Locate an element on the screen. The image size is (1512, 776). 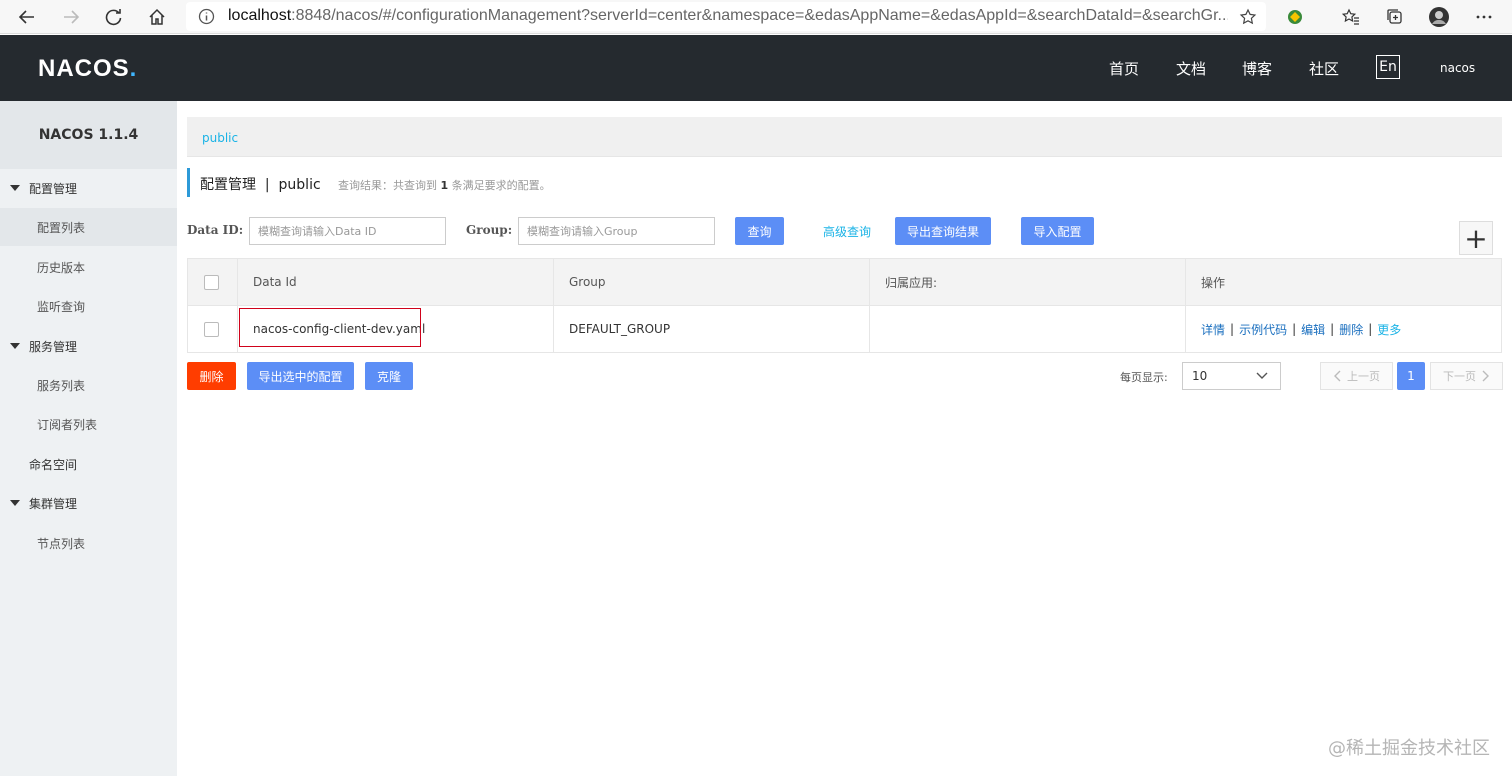
select-all-checkbox is located at coordinates (211, 282).